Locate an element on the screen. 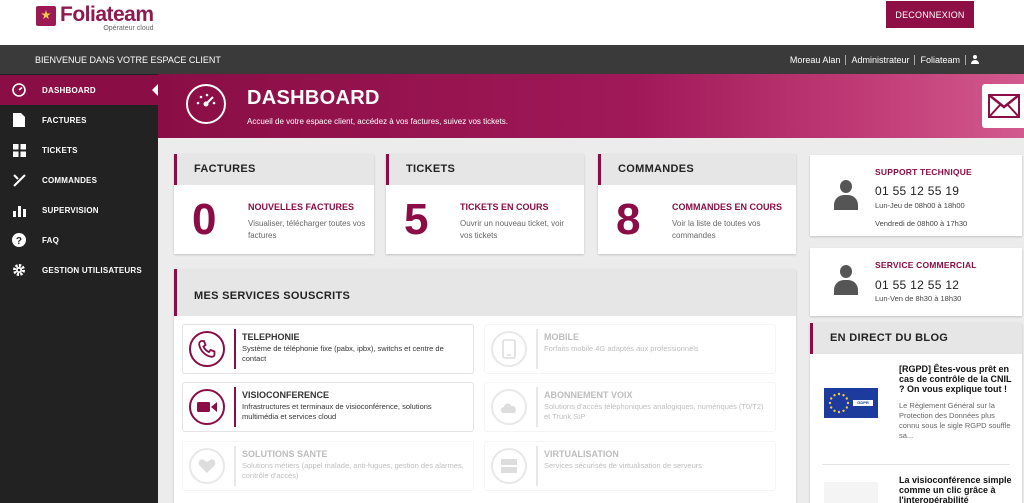 Image resolution: width=1024 pixels, height=503 pixels. blog-post-thumbnail is located at coordinates (851, 492).